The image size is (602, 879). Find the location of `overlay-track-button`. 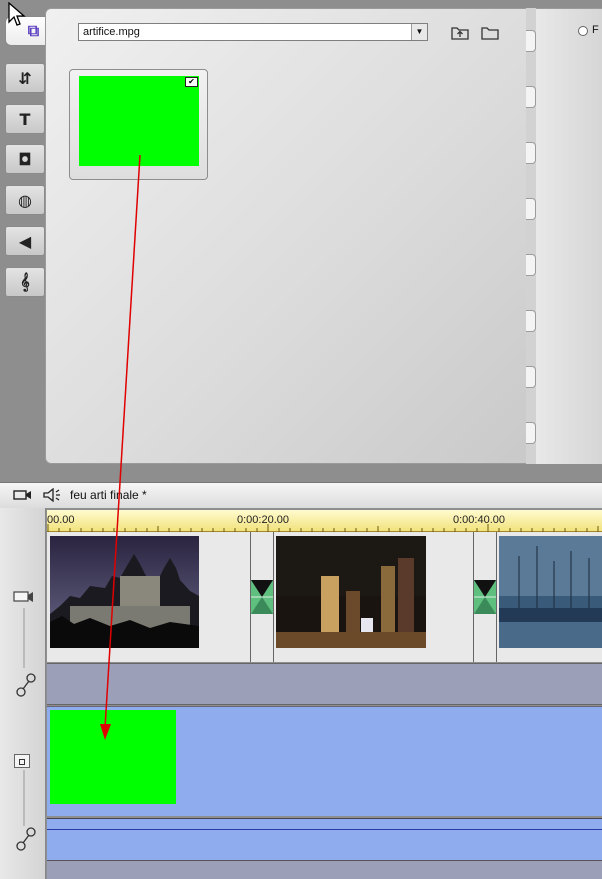

overlay-track-button is located at coordinates (22, 761).